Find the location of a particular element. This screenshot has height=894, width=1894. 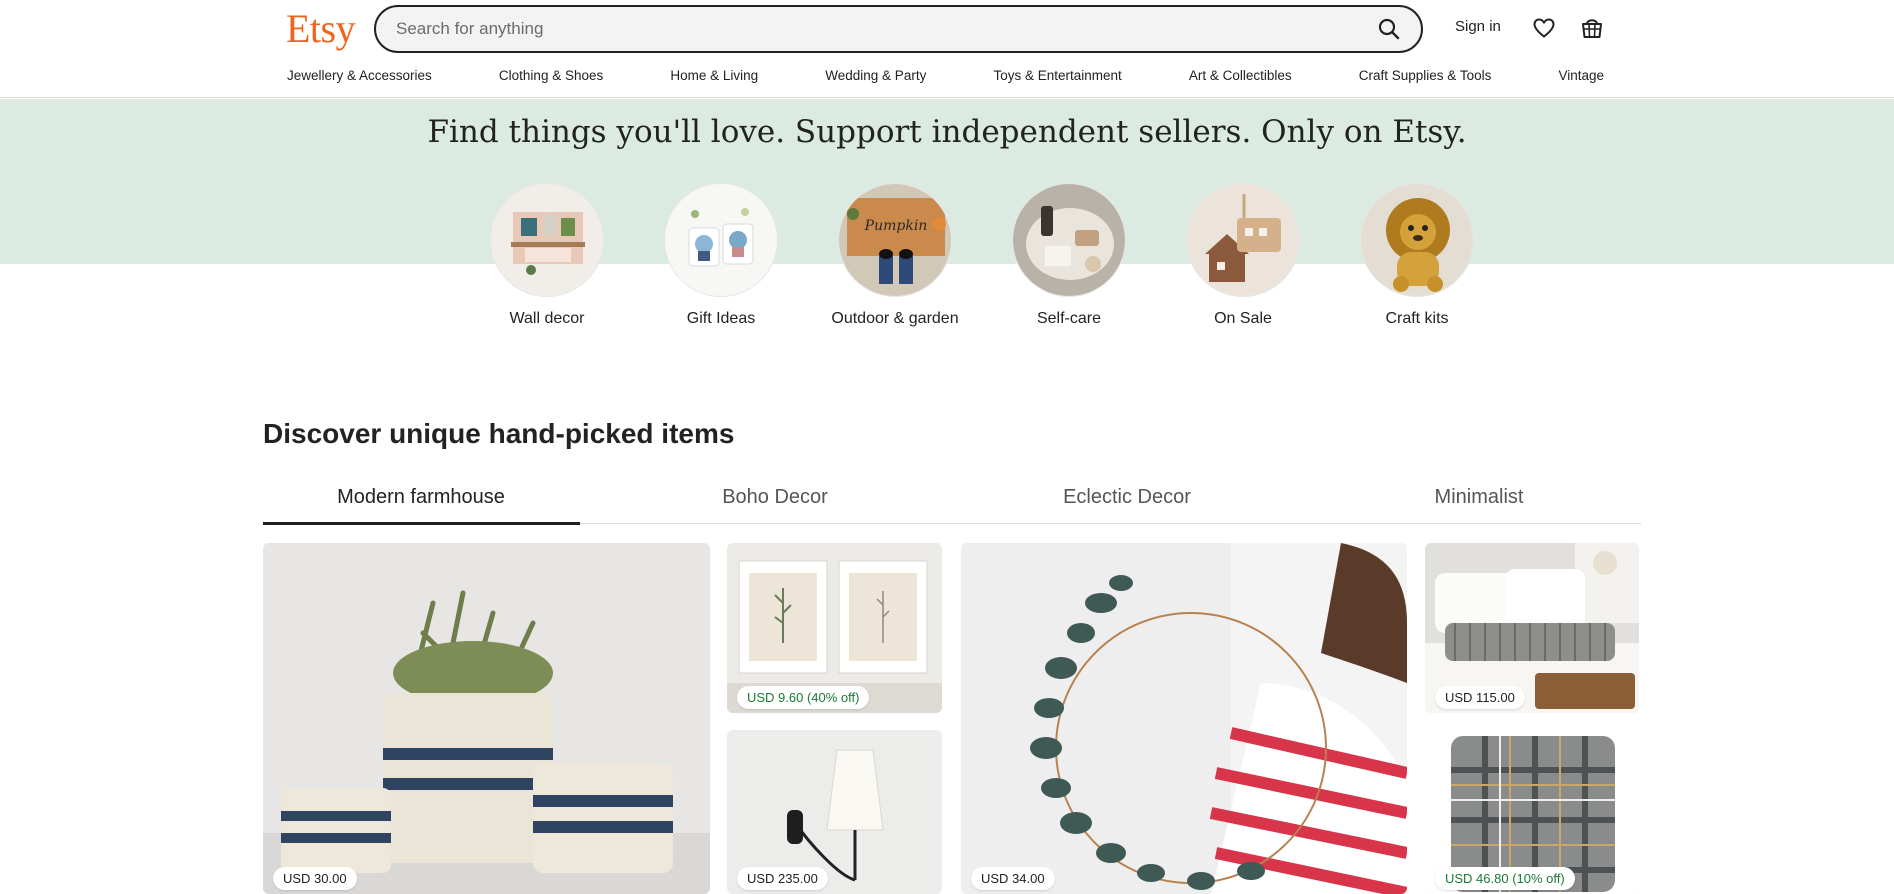

nav-item-toys: Toys & Entertainment is located at coordinates (1057, 78).